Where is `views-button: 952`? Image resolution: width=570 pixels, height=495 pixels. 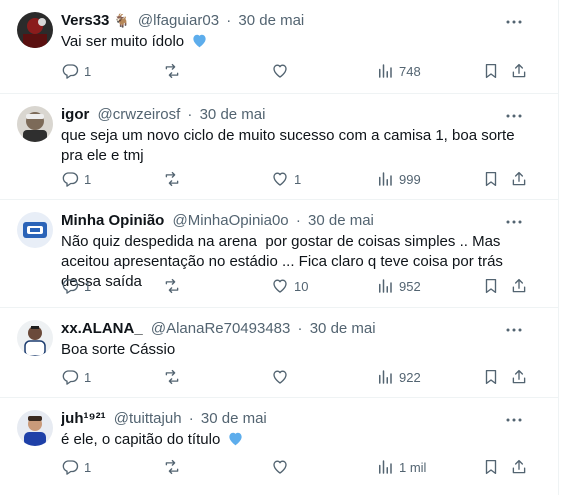 views-button: 952 is located at coordinates (398, 286).